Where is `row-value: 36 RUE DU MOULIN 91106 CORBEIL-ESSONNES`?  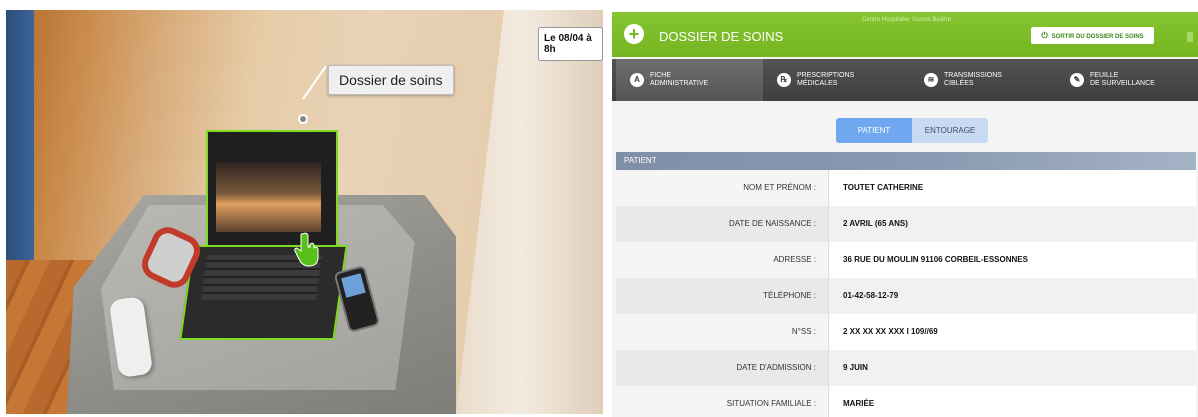
row-value: 36 RUE DU MOULIN 91106 CORBEIL-ESSONNES is located at coordinates (1012, 260).